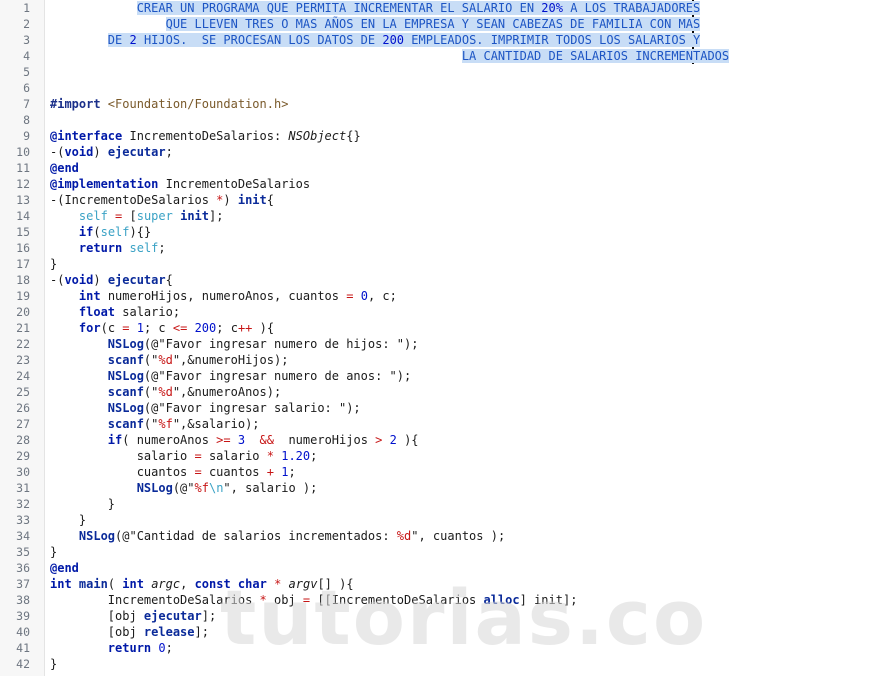 The height and width of the screenshot is (700, 880). I want to click on line-number: 26, so click(23, 408).